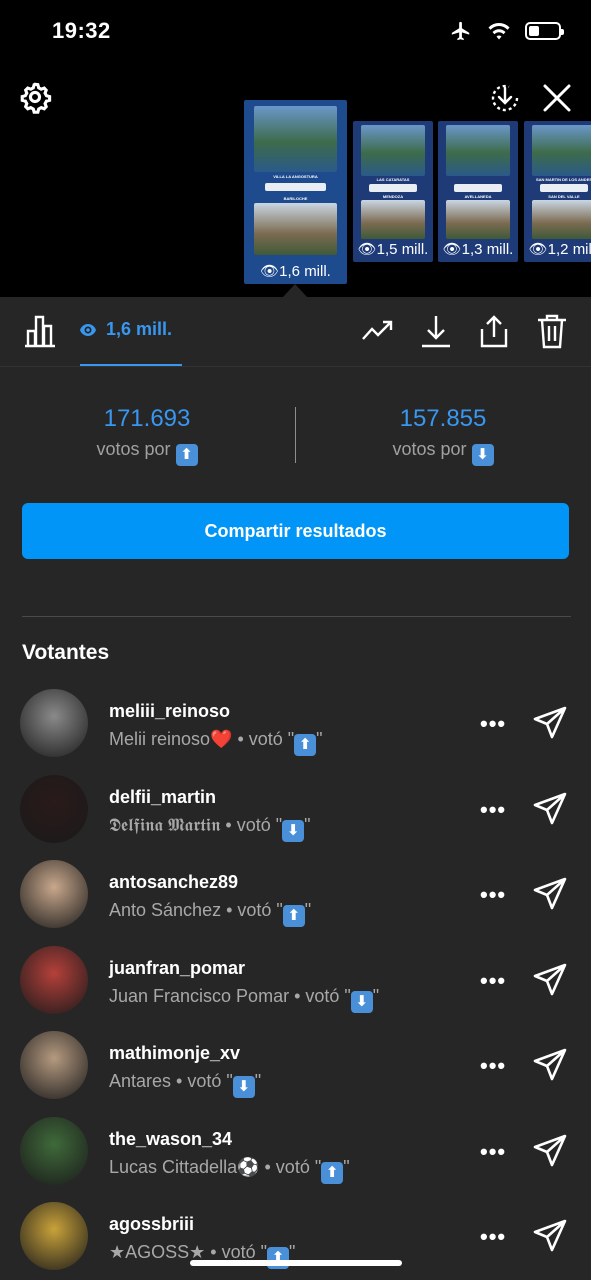 The width and height of the screenshot is (591, 1280). What do you see at coordinates (66, 652) in the screenshot?
I see `voters-title: Votantes` at bounding box center [66, 652].